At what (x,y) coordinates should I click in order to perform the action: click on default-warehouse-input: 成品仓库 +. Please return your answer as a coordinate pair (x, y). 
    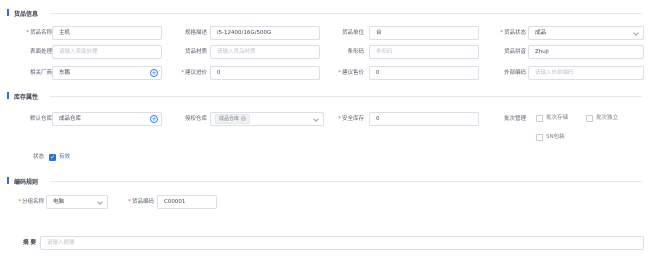
    Looking at the image, I should click on (107, 119).